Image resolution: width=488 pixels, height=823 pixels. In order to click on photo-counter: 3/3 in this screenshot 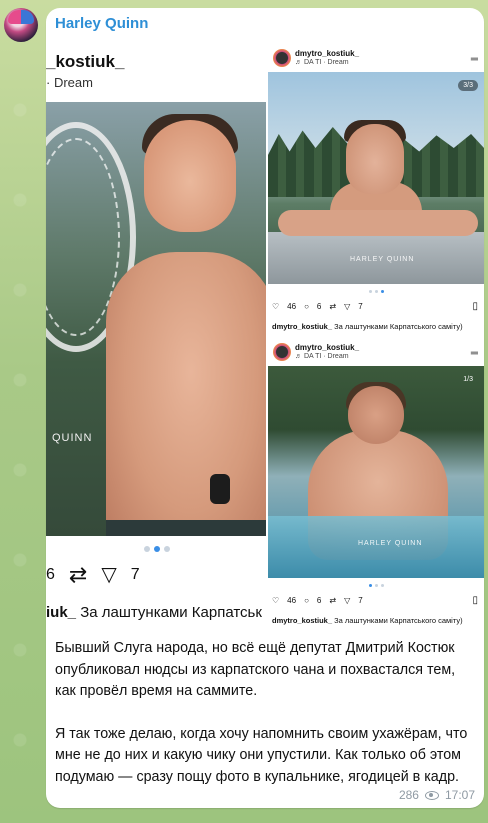, I will do `click(468, 85)`.